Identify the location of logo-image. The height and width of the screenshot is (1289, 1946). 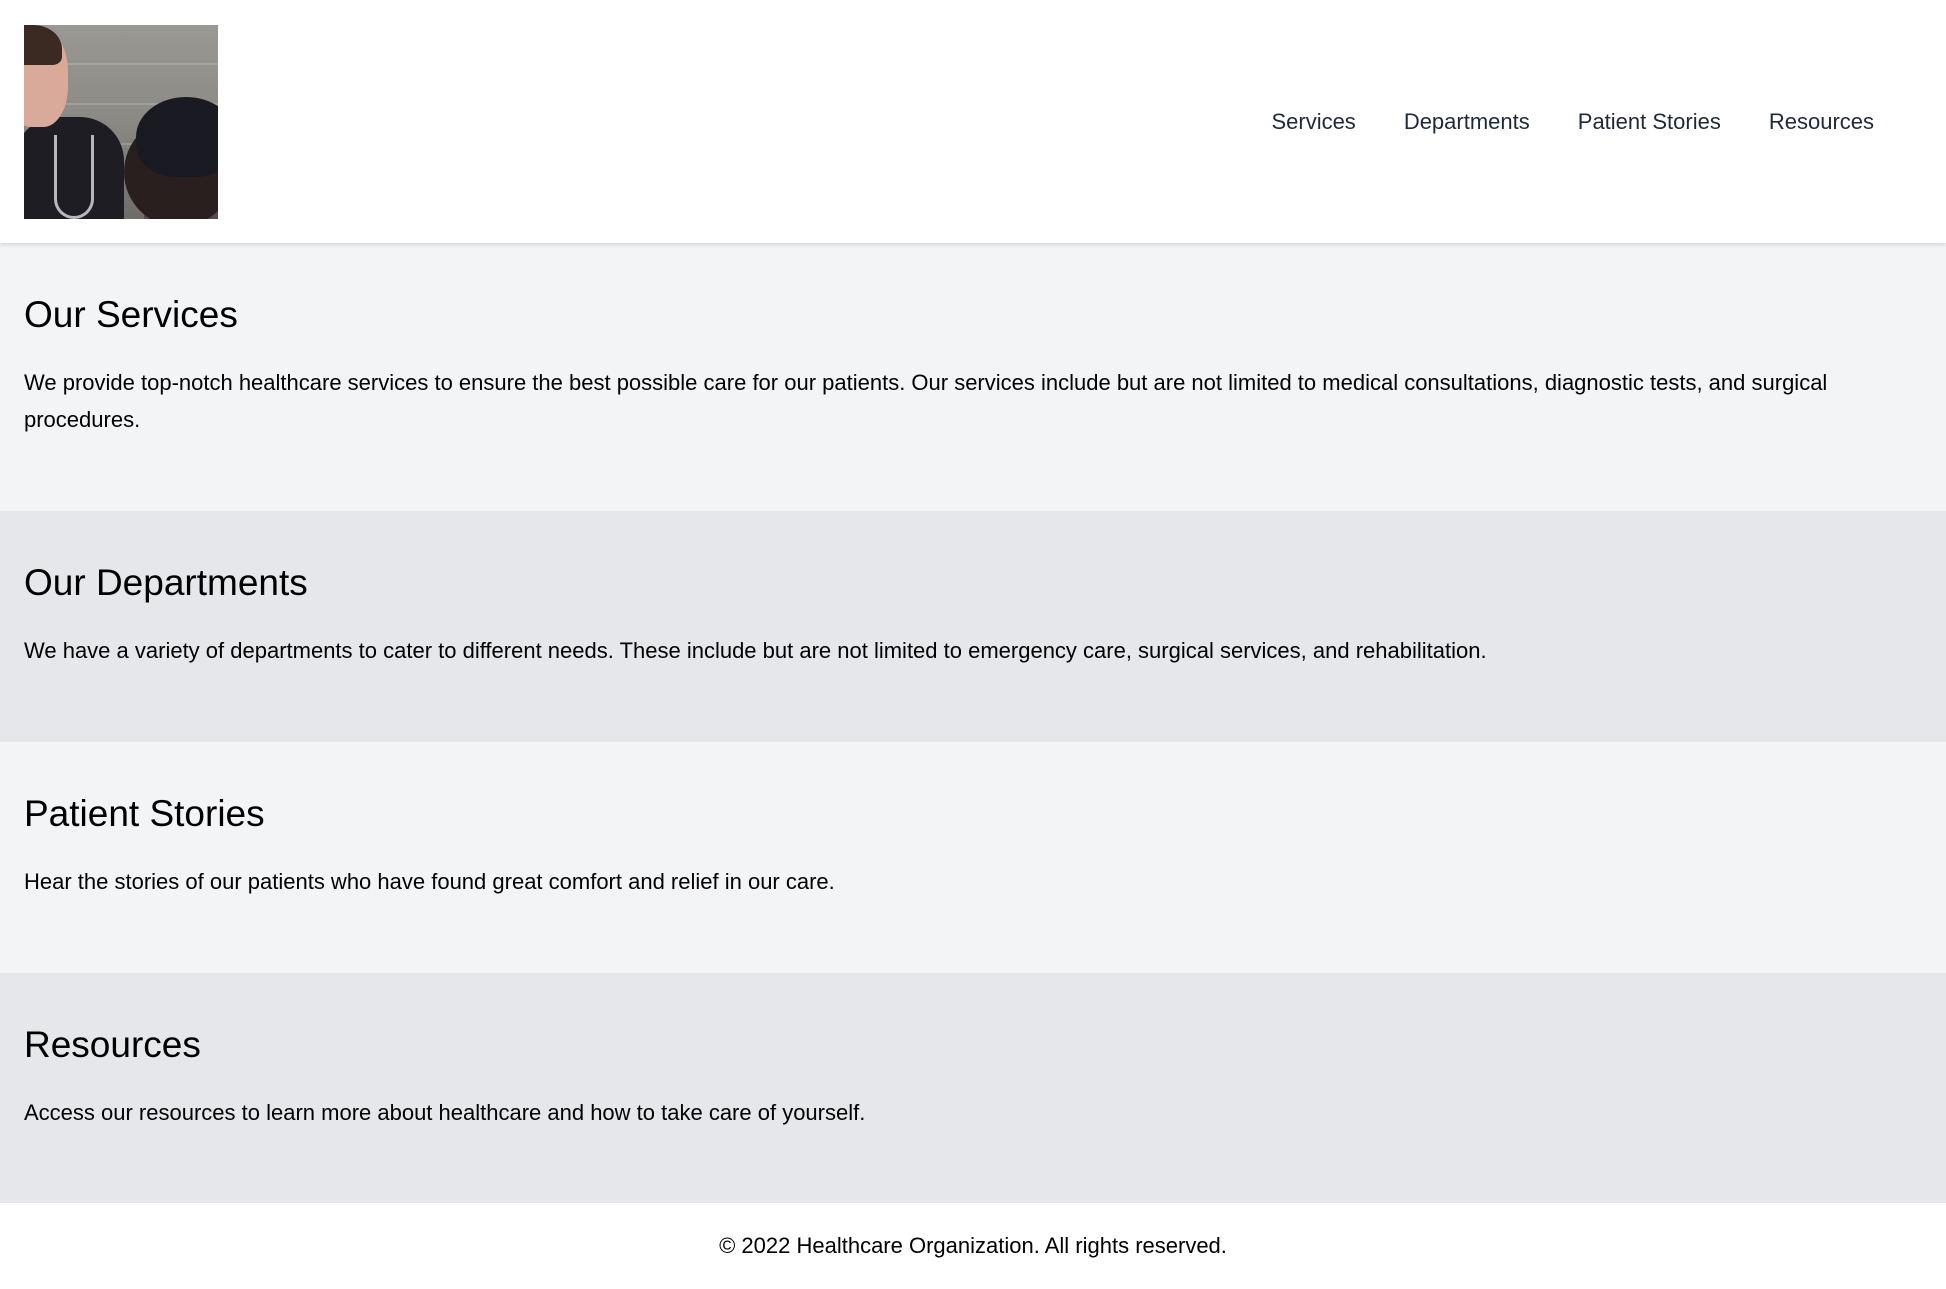
(121, 121).